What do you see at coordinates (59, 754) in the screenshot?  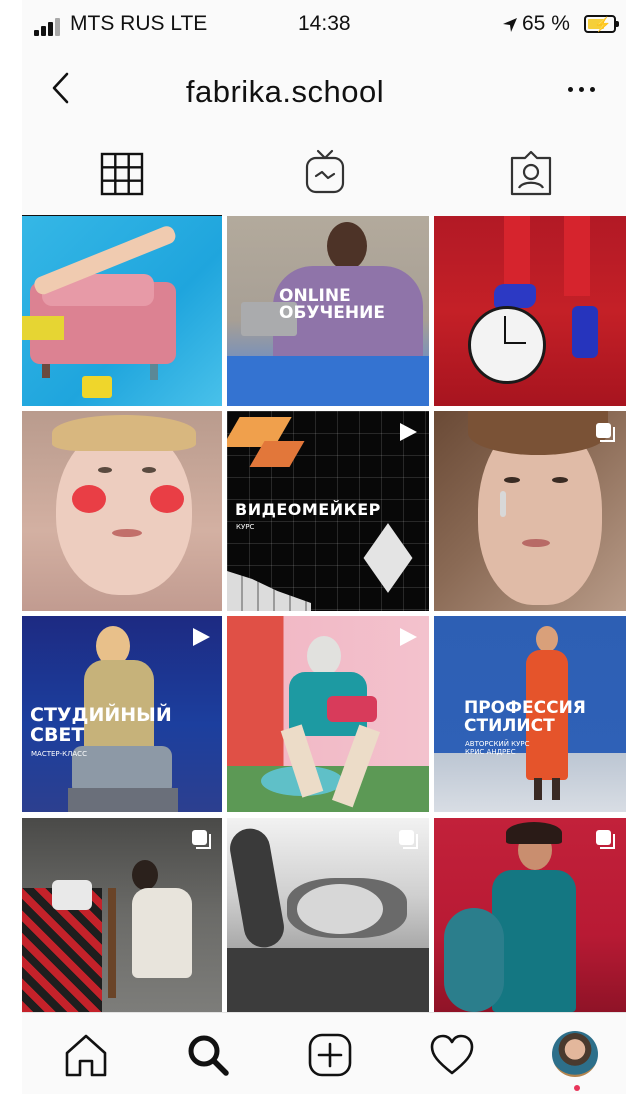 I see `post-subcaption: МАСТЕР-КЛАСС` at bounding box center [59, 754].